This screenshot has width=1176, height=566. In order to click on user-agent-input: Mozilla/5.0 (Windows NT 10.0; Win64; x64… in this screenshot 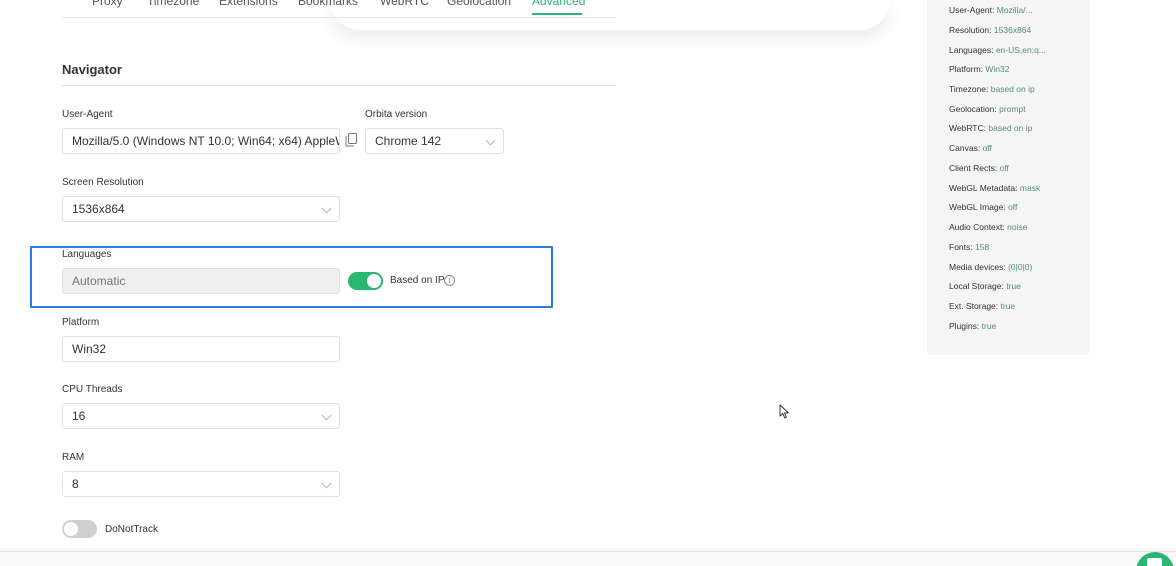, I will do `click(201, 141)`.